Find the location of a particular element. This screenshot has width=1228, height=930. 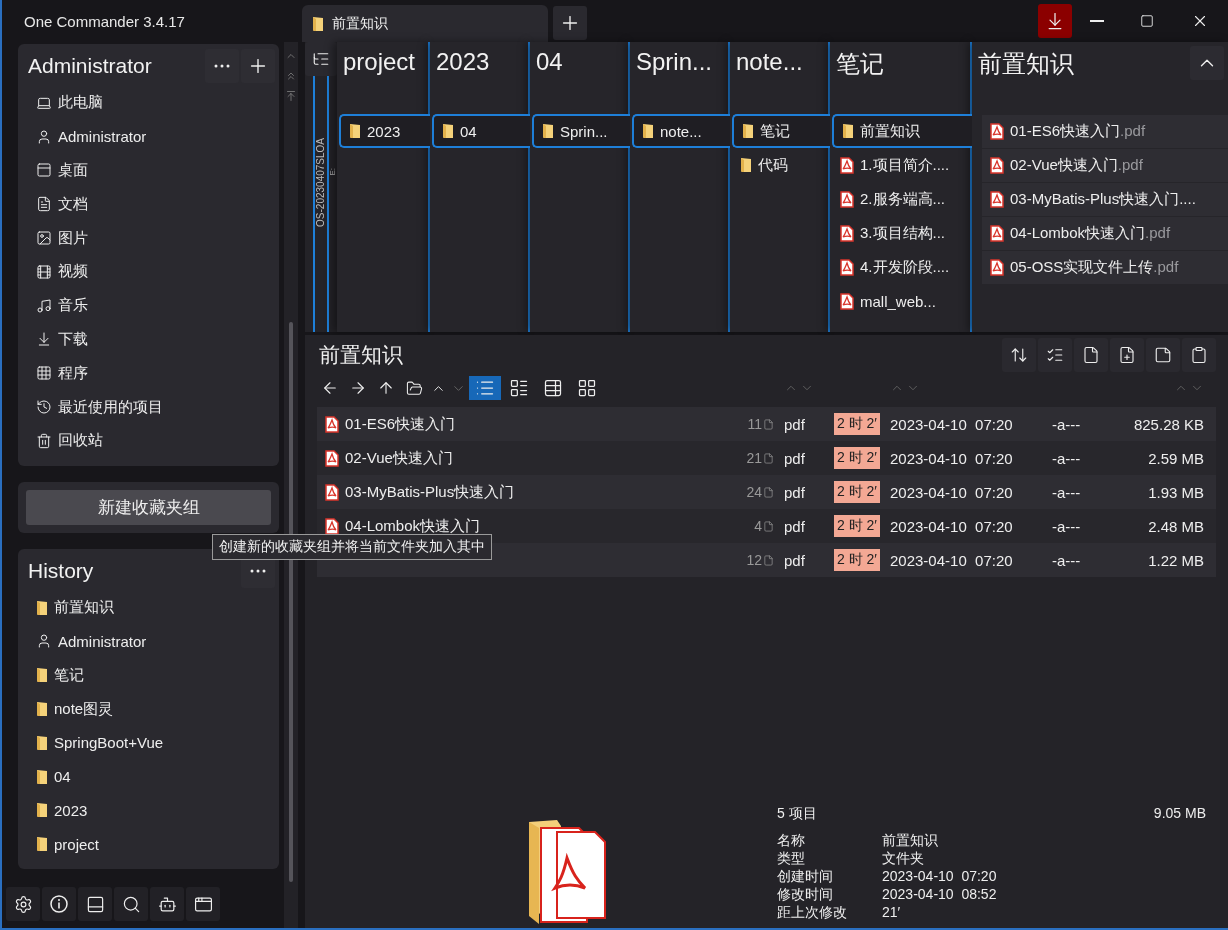

note-button is located at coordinates (1163, 355).